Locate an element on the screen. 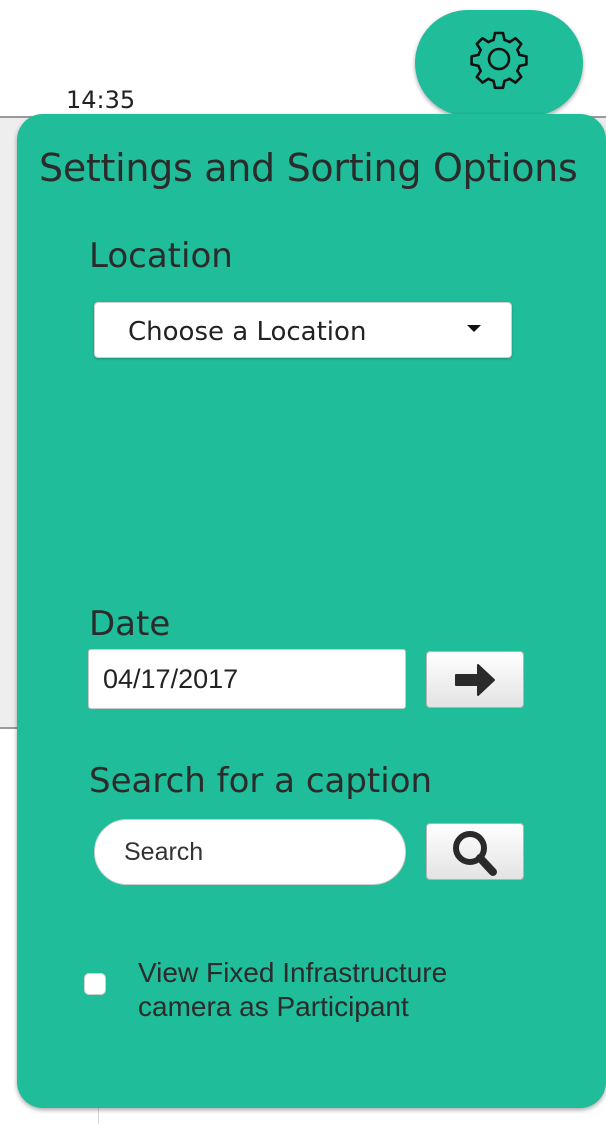 This screenshot has width=606, height=1124. arrow-right-icon is located at coordinates (475, 679).